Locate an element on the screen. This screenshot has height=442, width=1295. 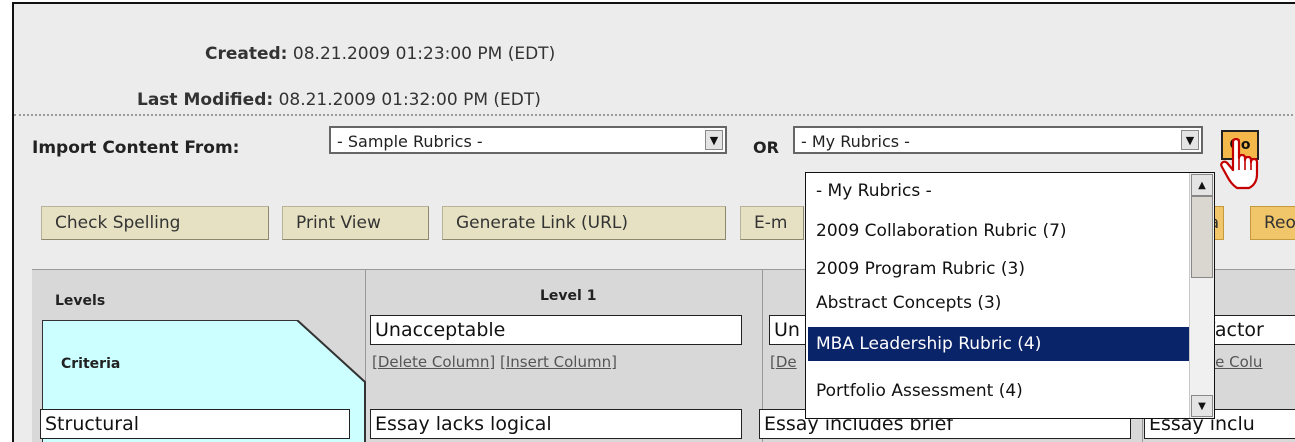
generate-link-button: Generate Link (URL) is located at coordinates (584, 223).